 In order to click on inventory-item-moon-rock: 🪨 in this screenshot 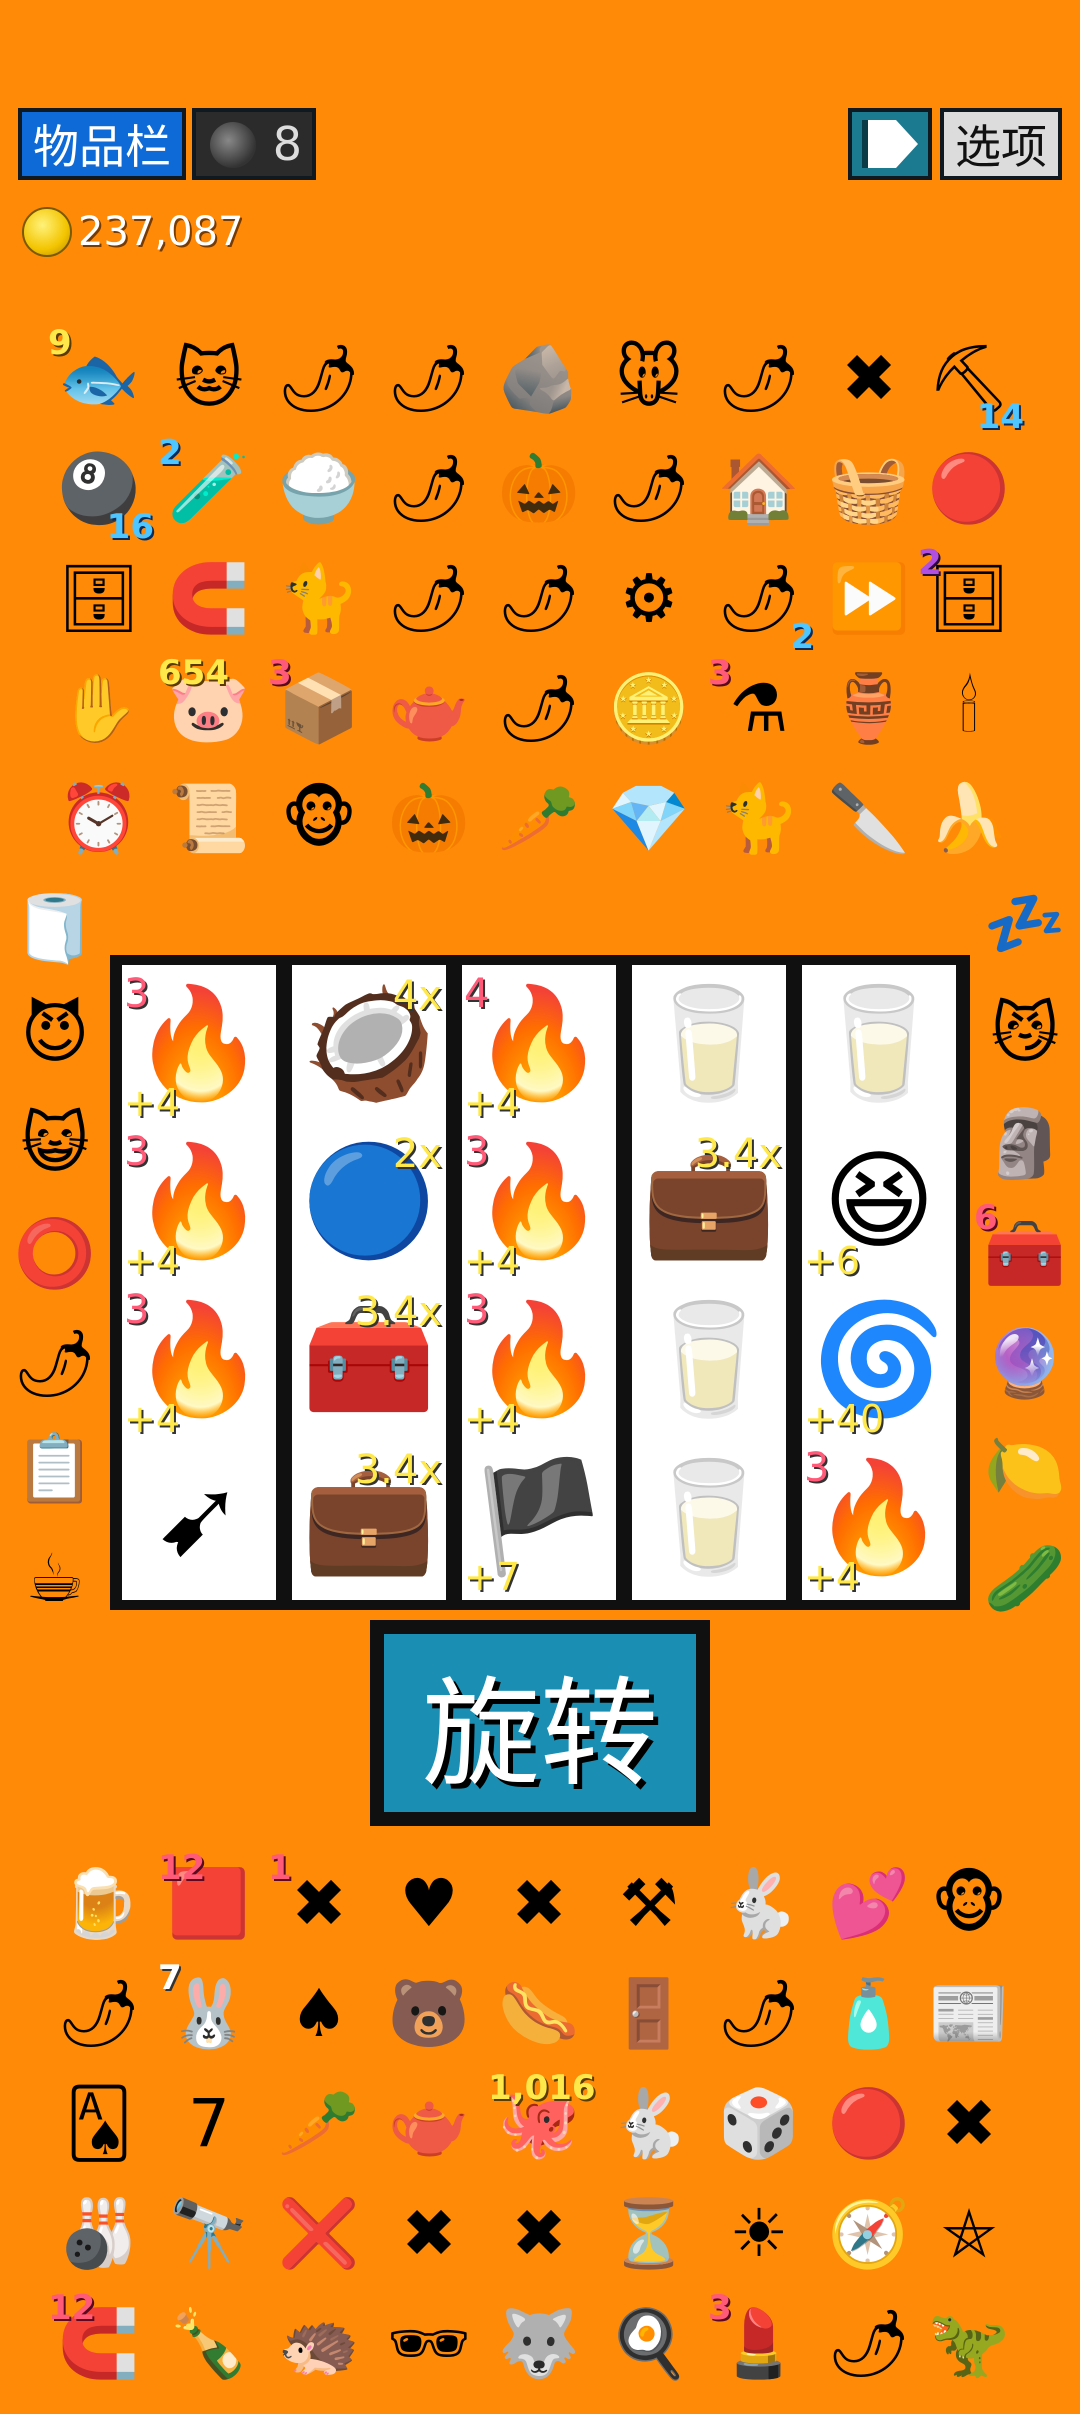, I will do `click(539, 379)`.